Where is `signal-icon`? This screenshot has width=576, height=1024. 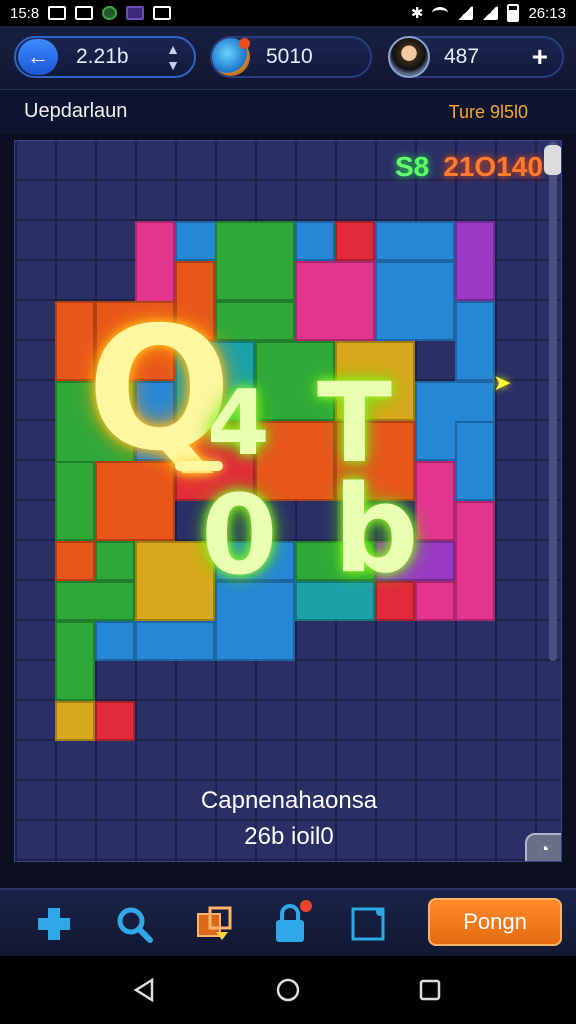
signal-icon is located at coordinates (465, 13).